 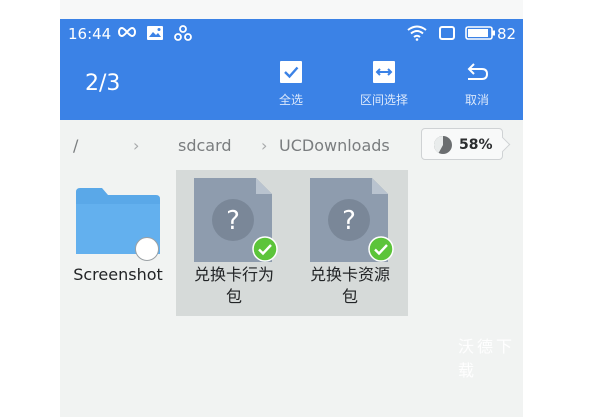 What do you see at coordinates (478, 71) in the screenshot?
I see `undo-icon` at bounding box center [478, 71].